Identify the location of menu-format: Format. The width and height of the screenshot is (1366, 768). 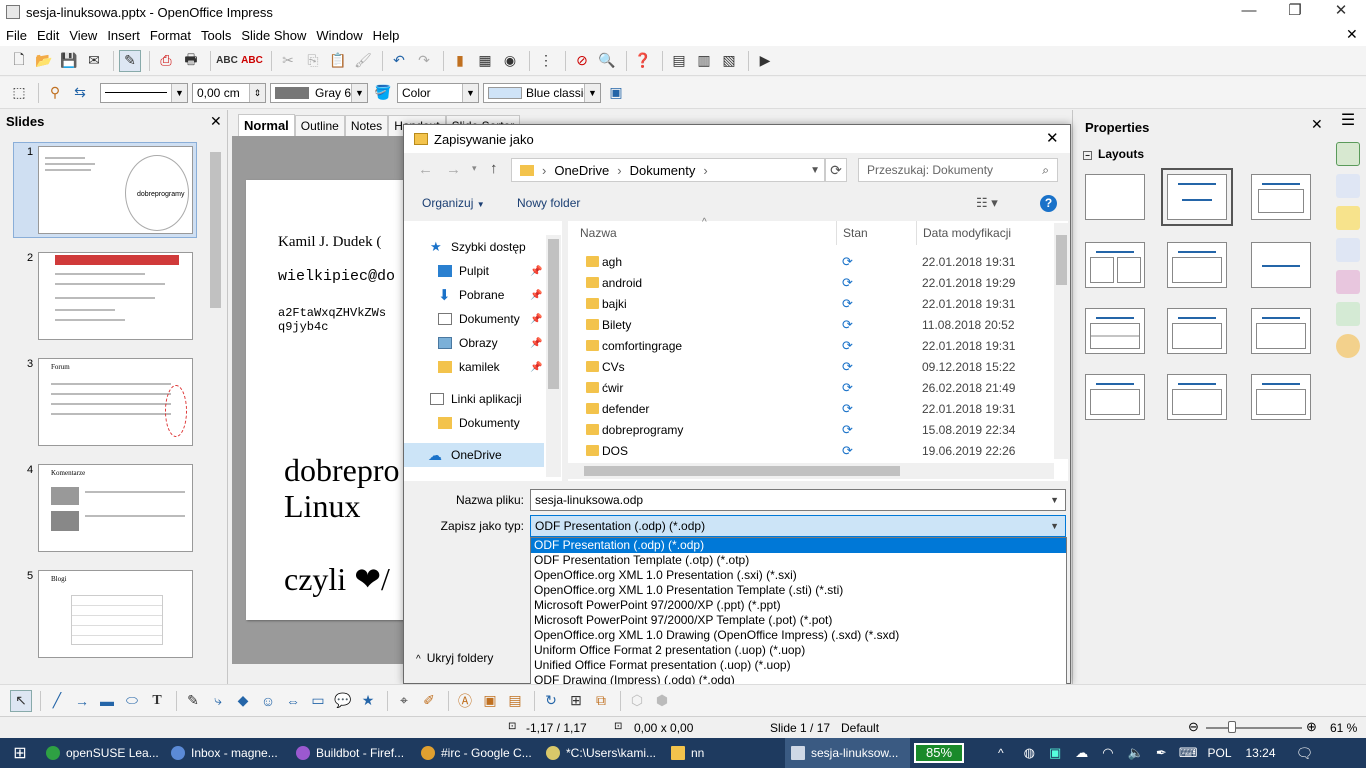
(170, 35).